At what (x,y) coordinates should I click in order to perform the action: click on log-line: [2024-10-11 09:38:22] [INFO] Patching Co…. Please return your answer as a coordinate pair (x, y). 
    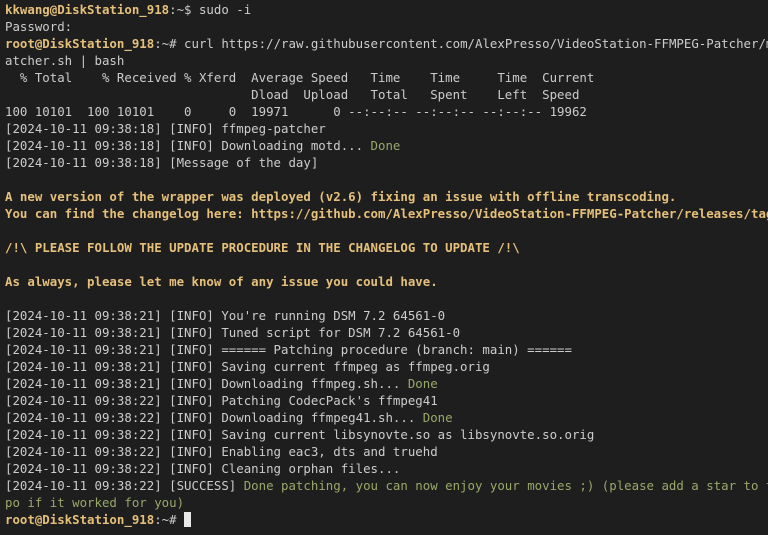
    Looking at the image, I should click on (221, 400).